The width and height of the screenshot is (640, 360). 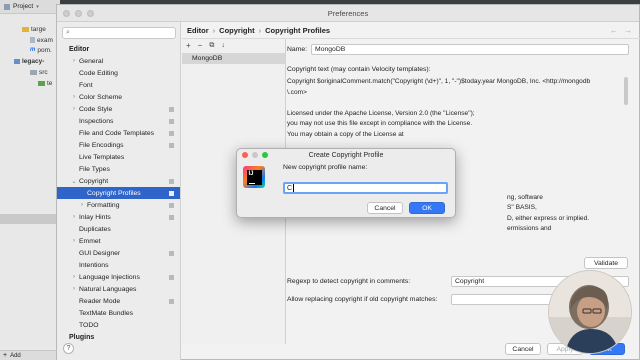 What do you see at coordinates (118, 73) in the screenshot?
I see `sidebar-item-code-editing: Code Editing` at bounding box center [118, 73].